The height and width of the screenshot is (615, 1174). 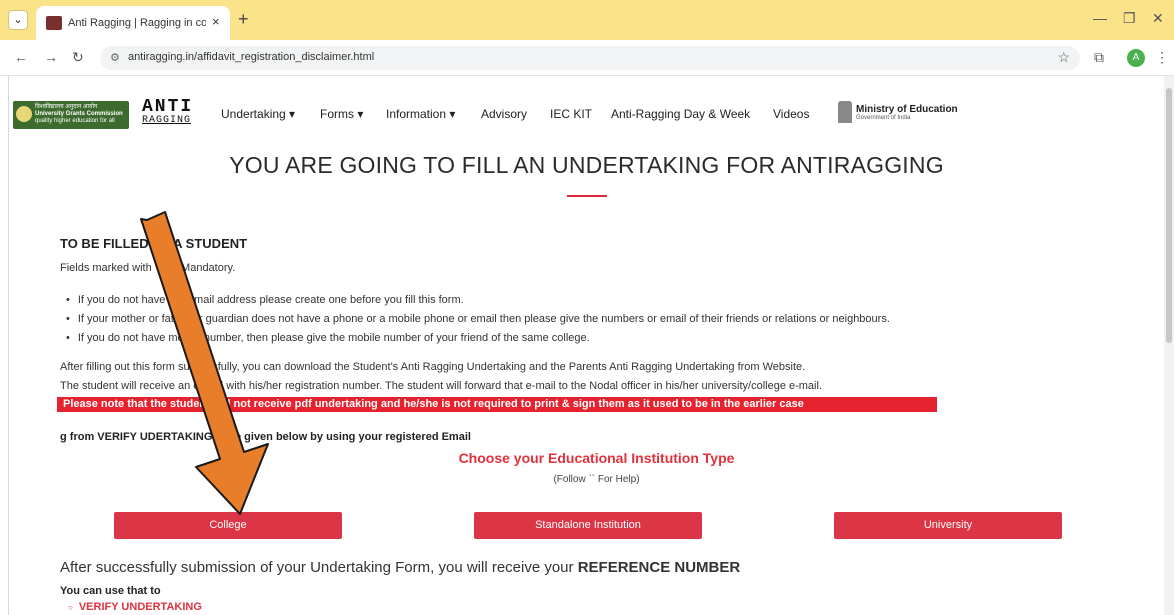 I want to click on reload-icon: ↻, so click(x=78, y=57).